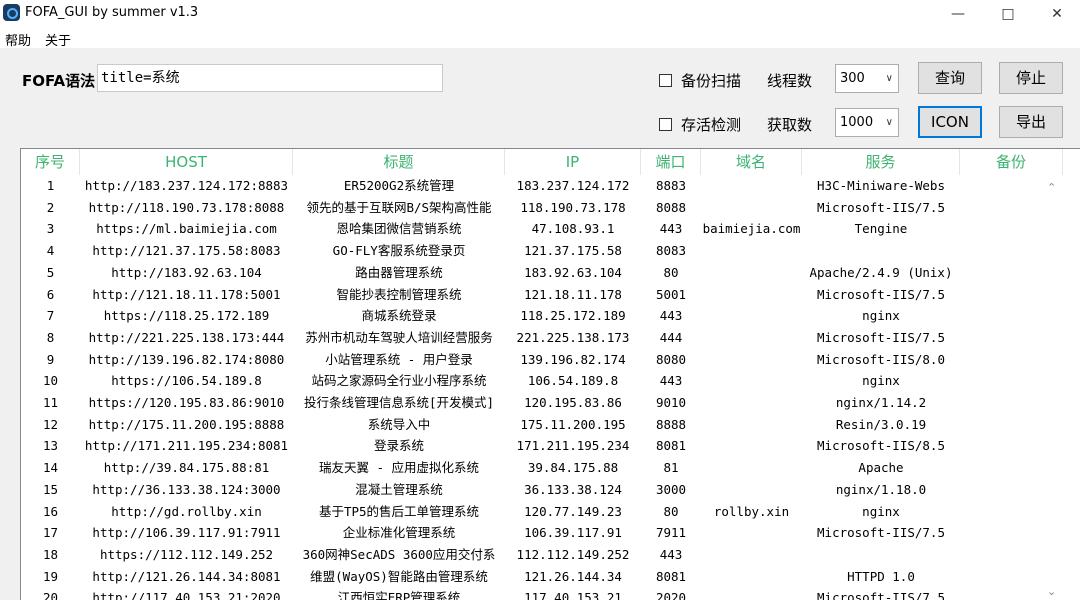  Describe the element at coordinates (881, 424) in the screenshot. I see `cell-service: Resin/3.0.19` at that location.